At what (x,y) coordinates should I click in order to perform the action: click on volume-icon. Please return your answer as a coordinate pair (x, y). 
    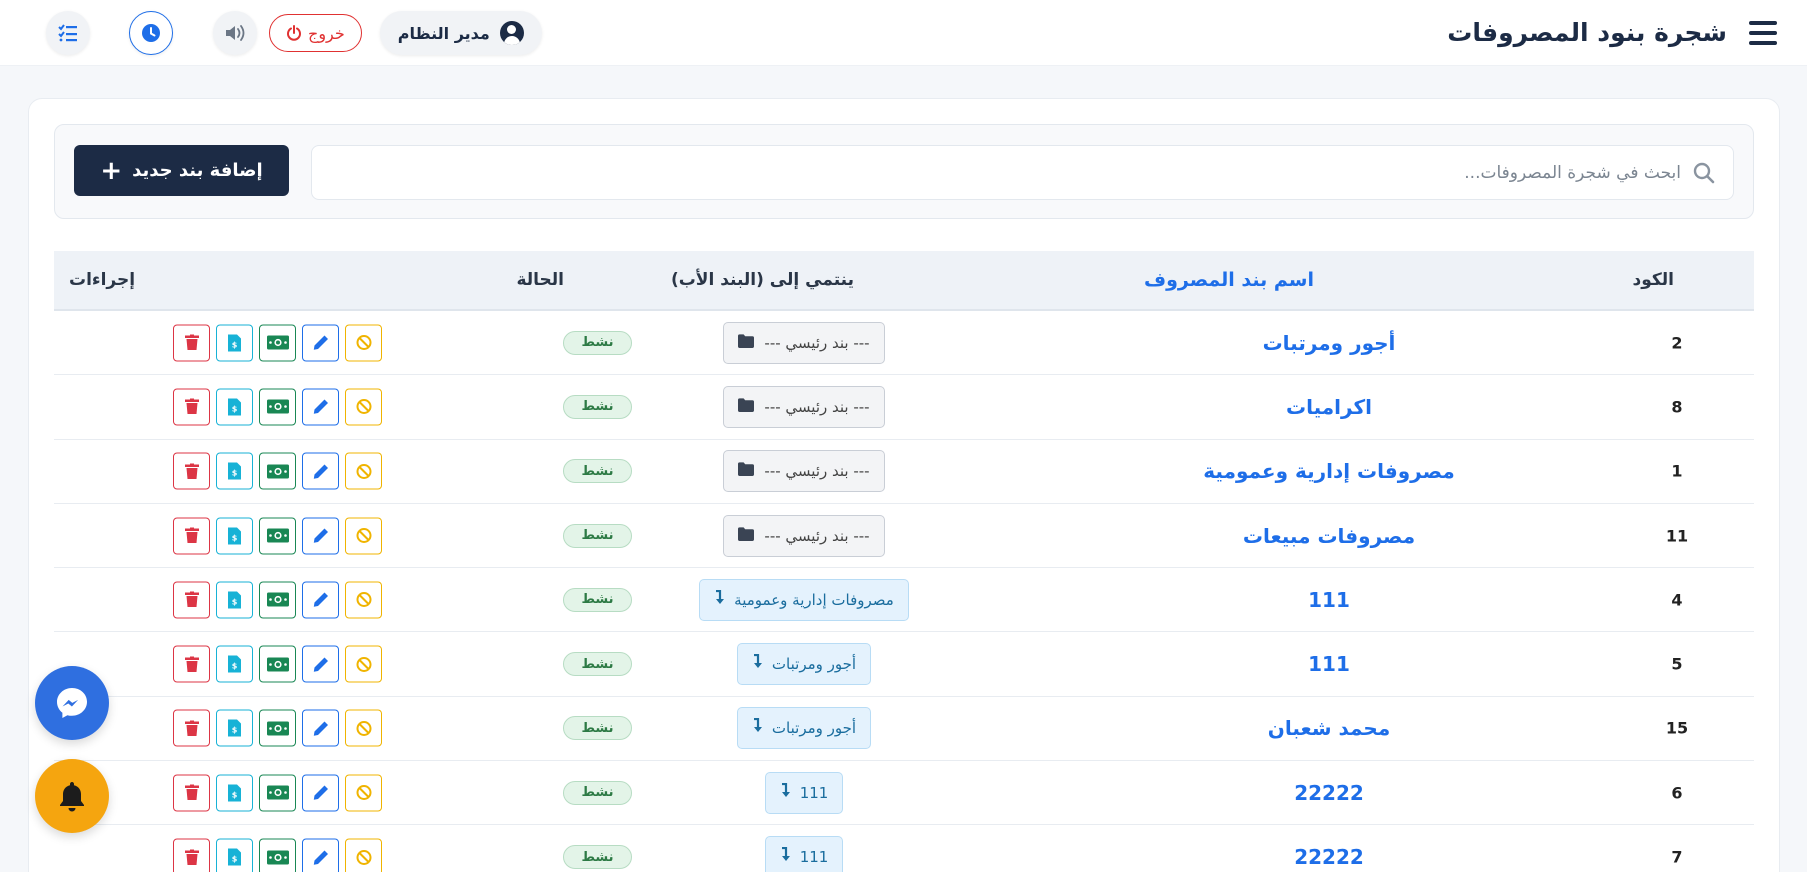
    Looking at the image, I should click on (235, 33).